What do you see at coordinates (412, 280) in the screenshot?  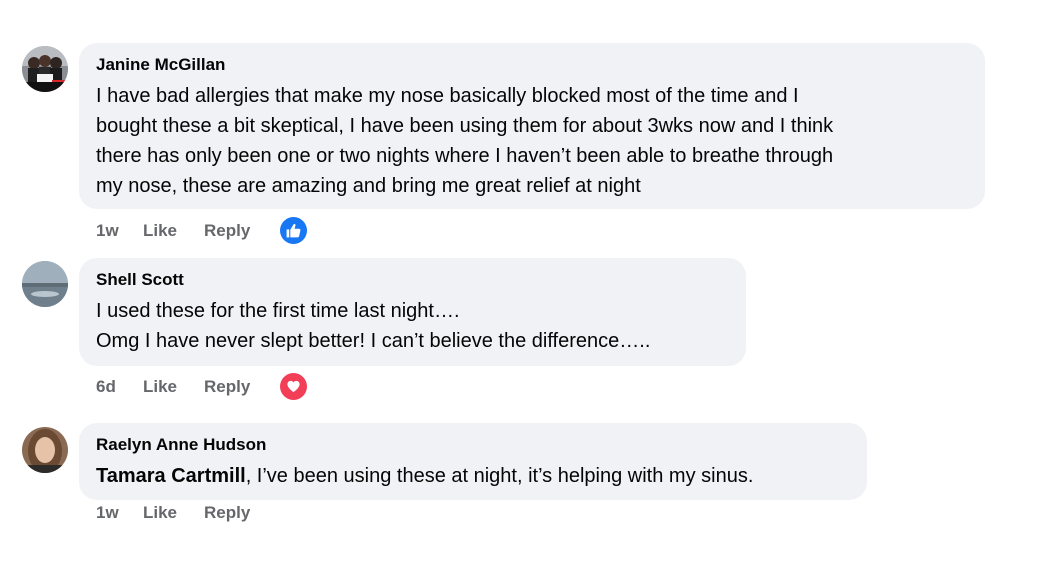 I see `comment-author: Shell Scott` at bounding box center [412, 280].